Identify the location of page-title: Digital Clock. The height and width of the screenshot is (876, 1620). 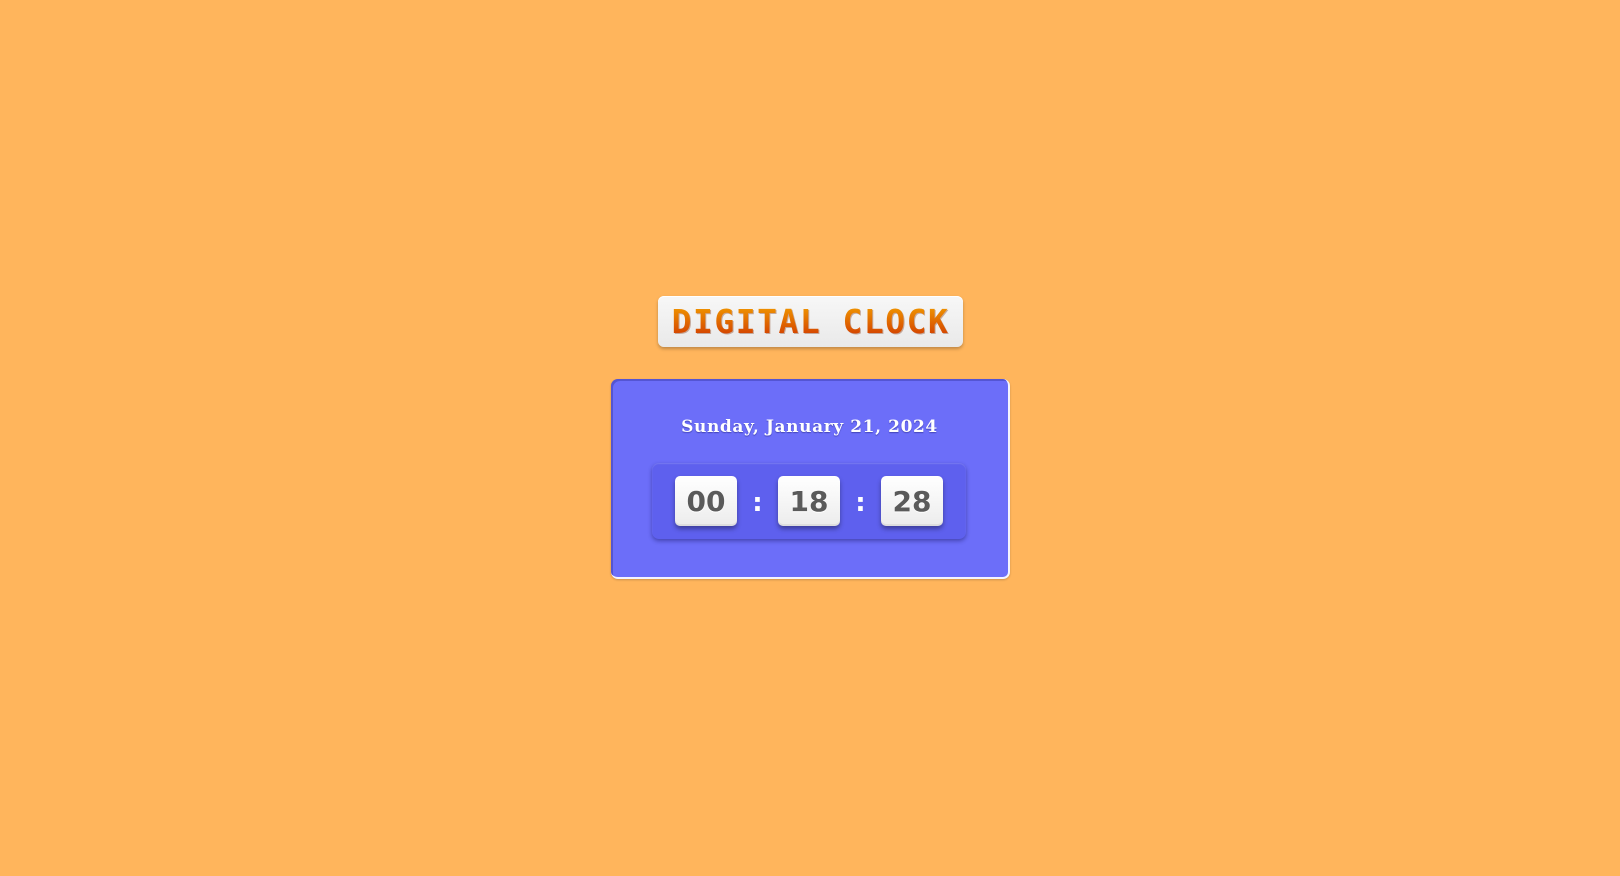
(810, 321).